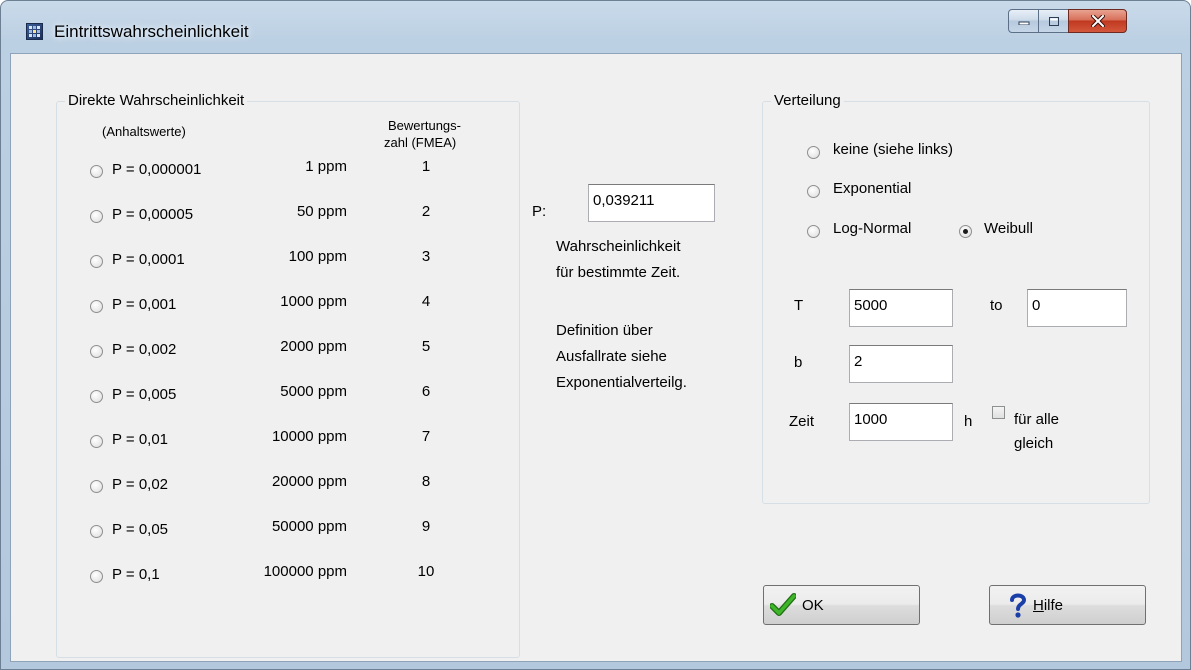 The width and height of the screenshot is (1191, 670). What do you see at coordinates (813, 191) in the screenshot?
I see `radio-distribution-exponential` at bounding box center [813, 191].